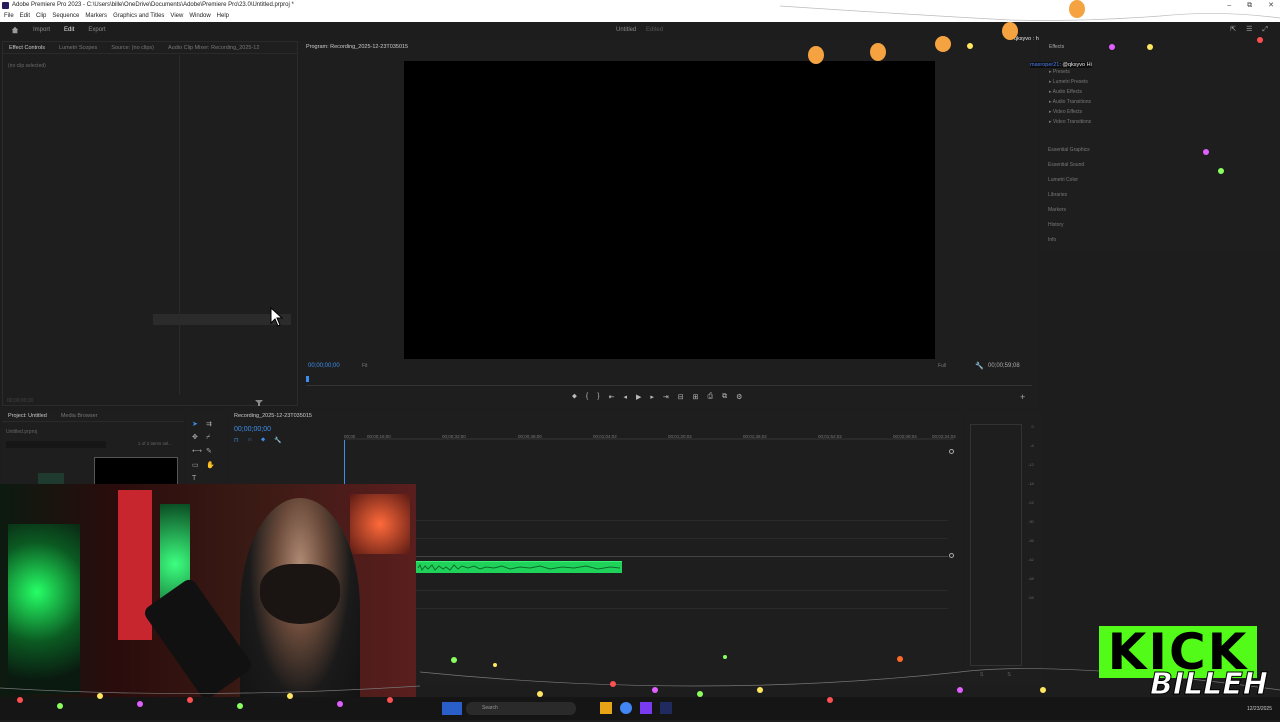  I want to click on track-select-icon: ⇉, so click(209, 424).